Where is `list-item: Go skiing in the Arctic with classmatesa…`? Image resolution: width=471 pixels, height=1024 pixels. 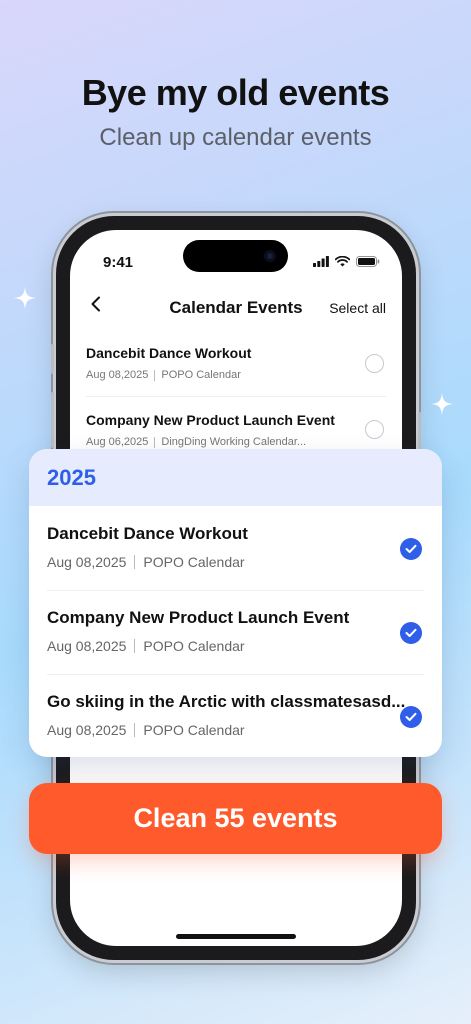 list-item: Go skiing in the Arctic with classmatesa… is located at coordinates (235, 715).